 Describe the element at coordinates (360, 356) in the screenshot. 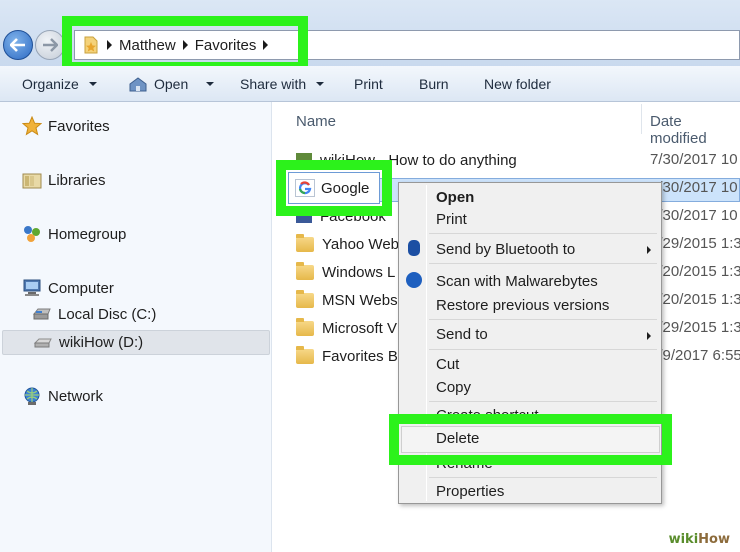

I see `file-name: Favorites B` at that location.